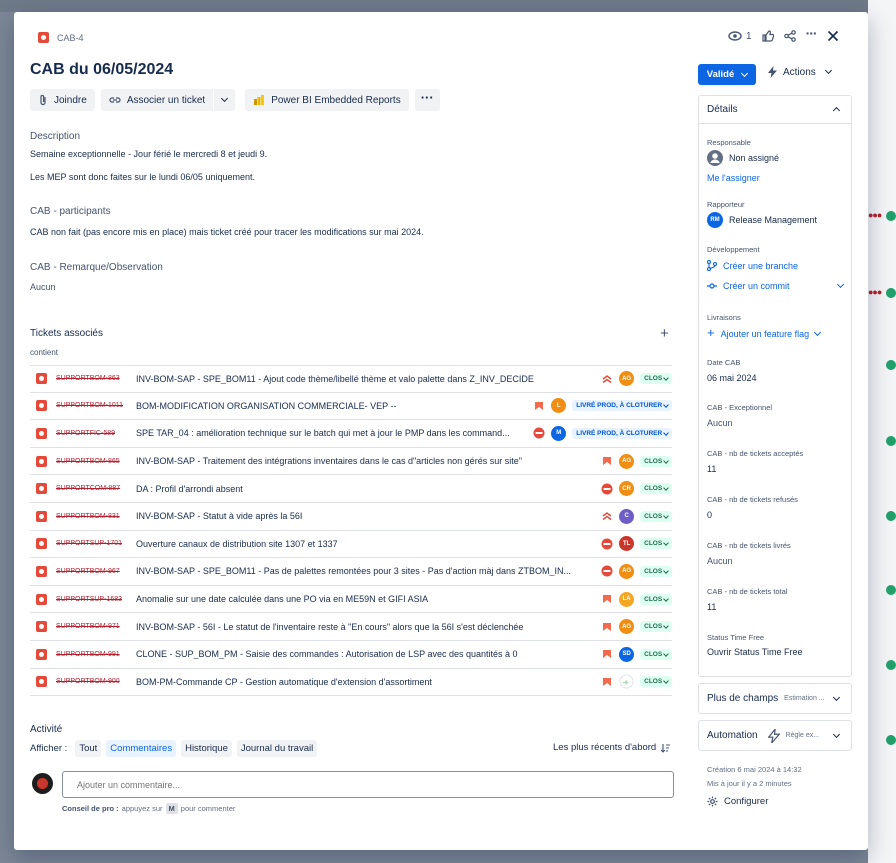 The height and width of the screenshot is (863, 896). Describe the element at coordinates (789, 36) in the screenshot. I see `share-icon` at that location.